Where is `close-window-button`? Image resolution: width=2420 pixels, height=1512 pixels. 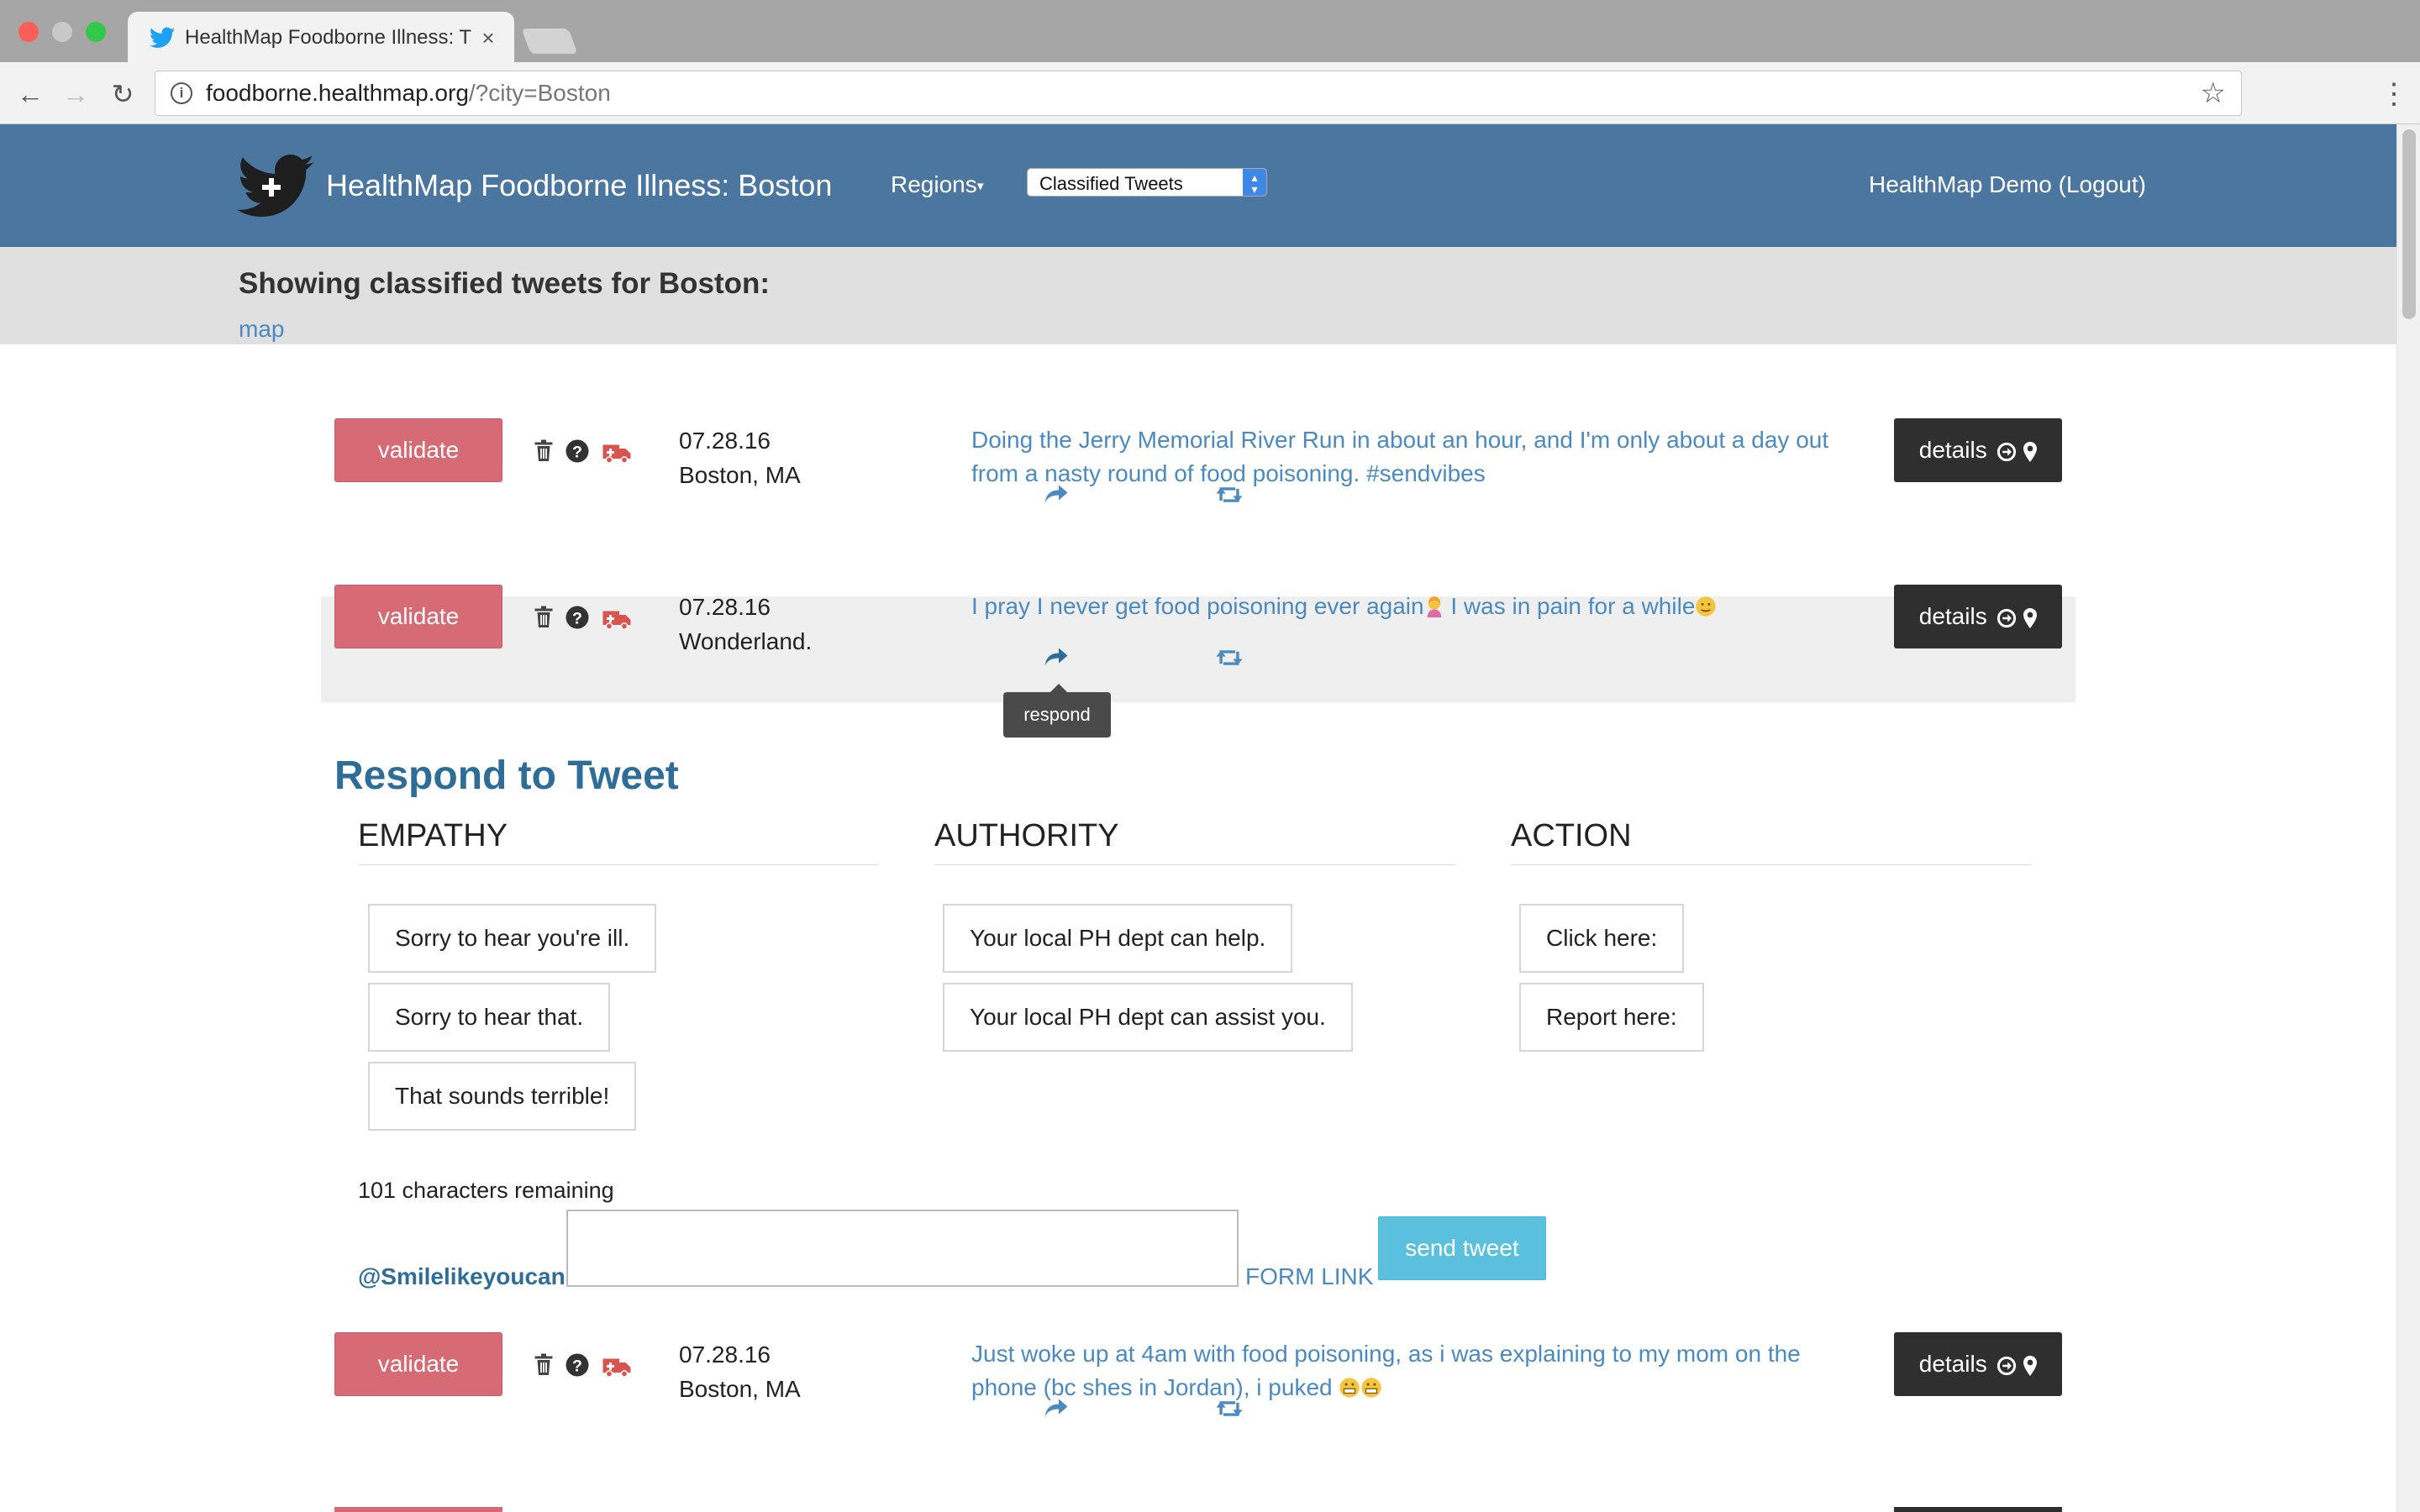 close-window-button is located at coordinates (28, 32).